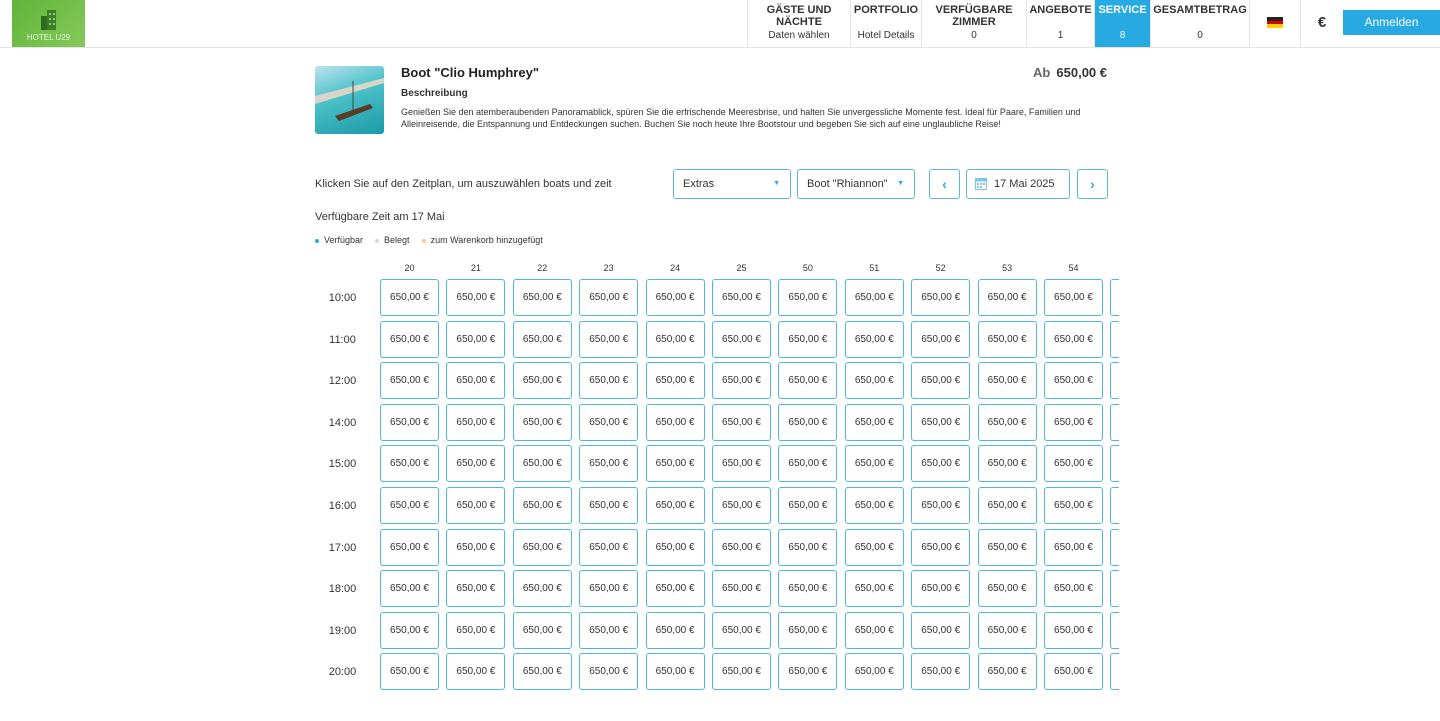  I want to click on nav-guests: GÄSTE UND NÄCHTE Daten wählen, so click(798, 23).